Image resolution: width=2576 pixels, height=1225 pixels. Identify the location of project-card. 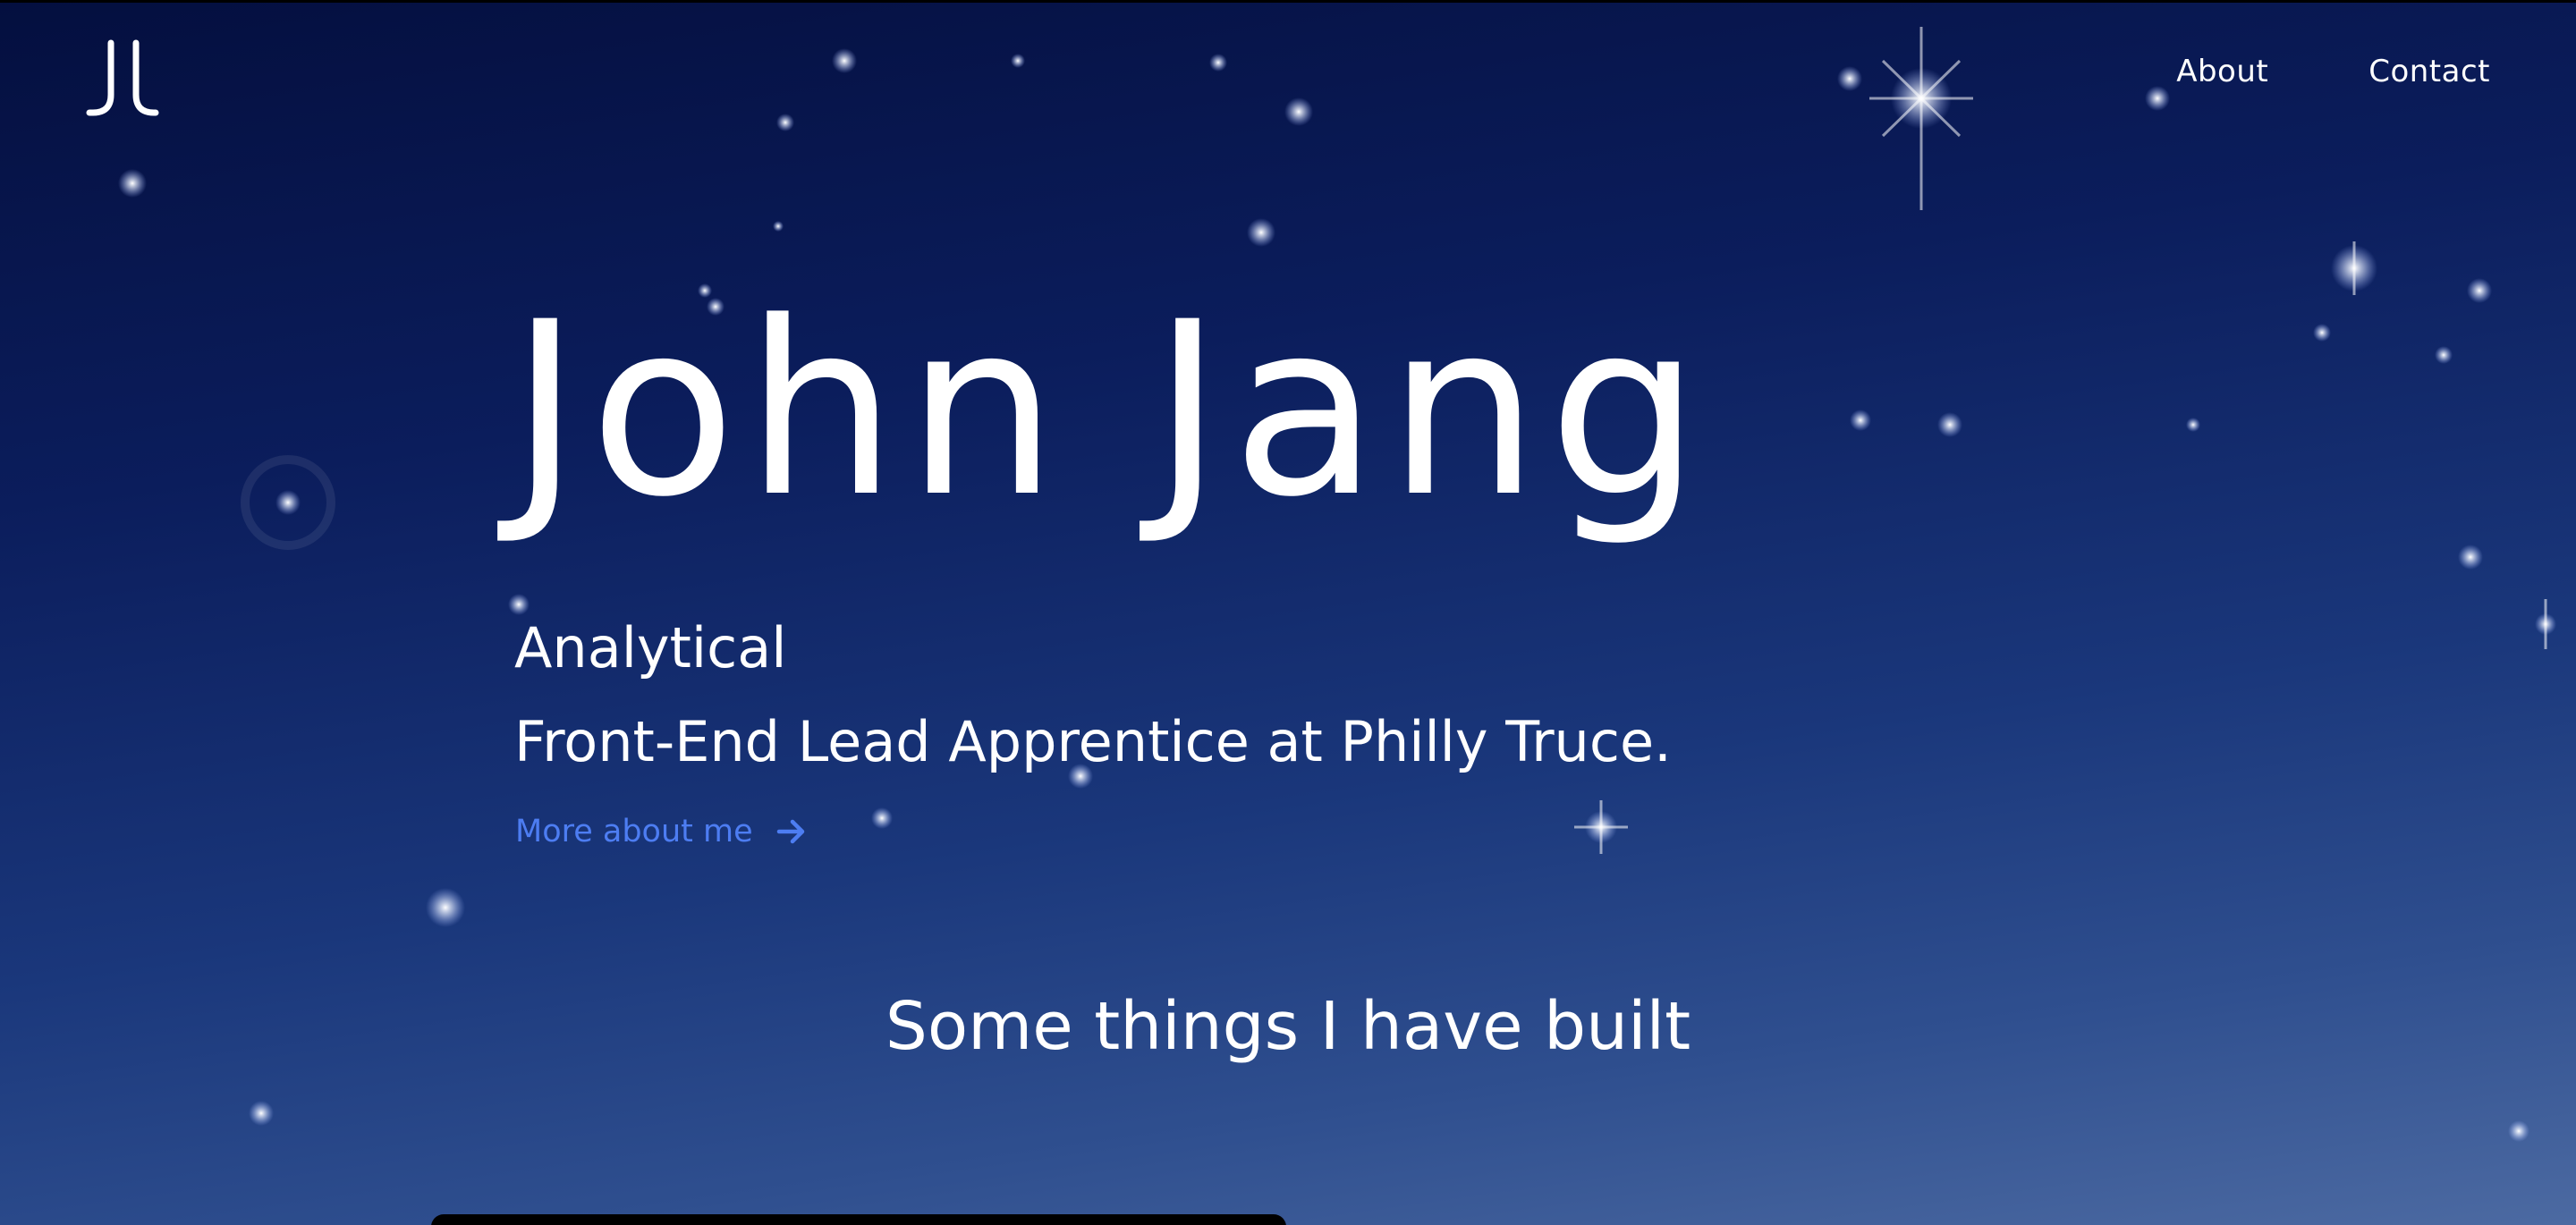
(858, 1220).